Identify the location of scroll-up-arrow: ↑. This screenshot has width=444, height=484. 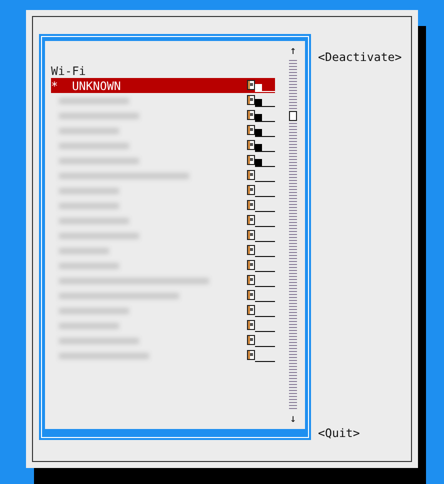
(293, 51).